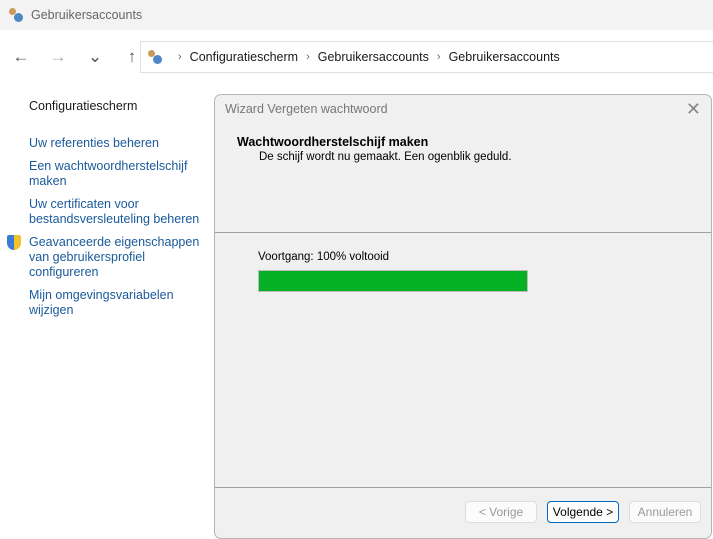  Describe the element at coordinates (463, 109) in the screenshot. I see `dialog-titlebar: Wizard Vergeten wachtwoord ✕` at that location.